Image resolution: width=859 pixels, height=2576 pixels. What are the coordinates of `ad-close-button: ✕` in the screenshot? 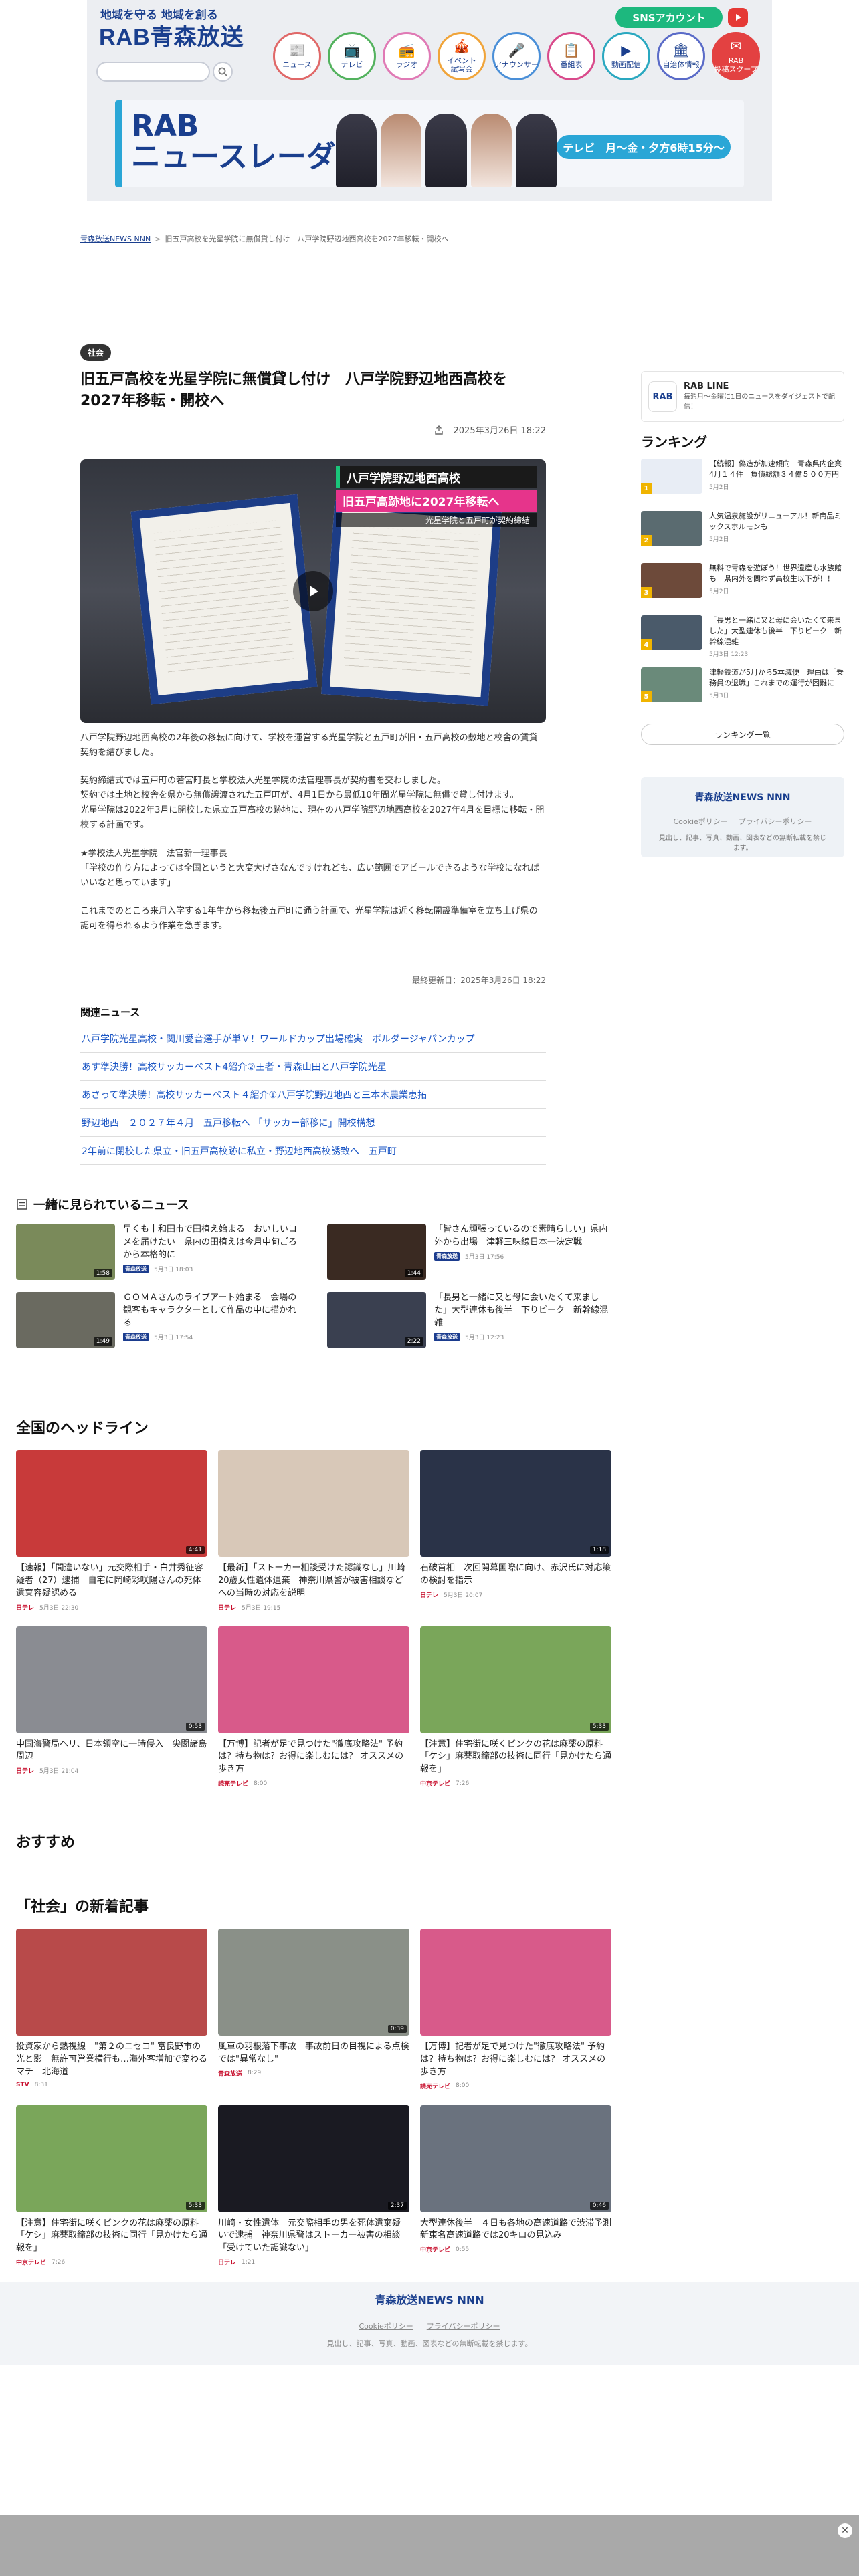 It's located at (845, 2530).